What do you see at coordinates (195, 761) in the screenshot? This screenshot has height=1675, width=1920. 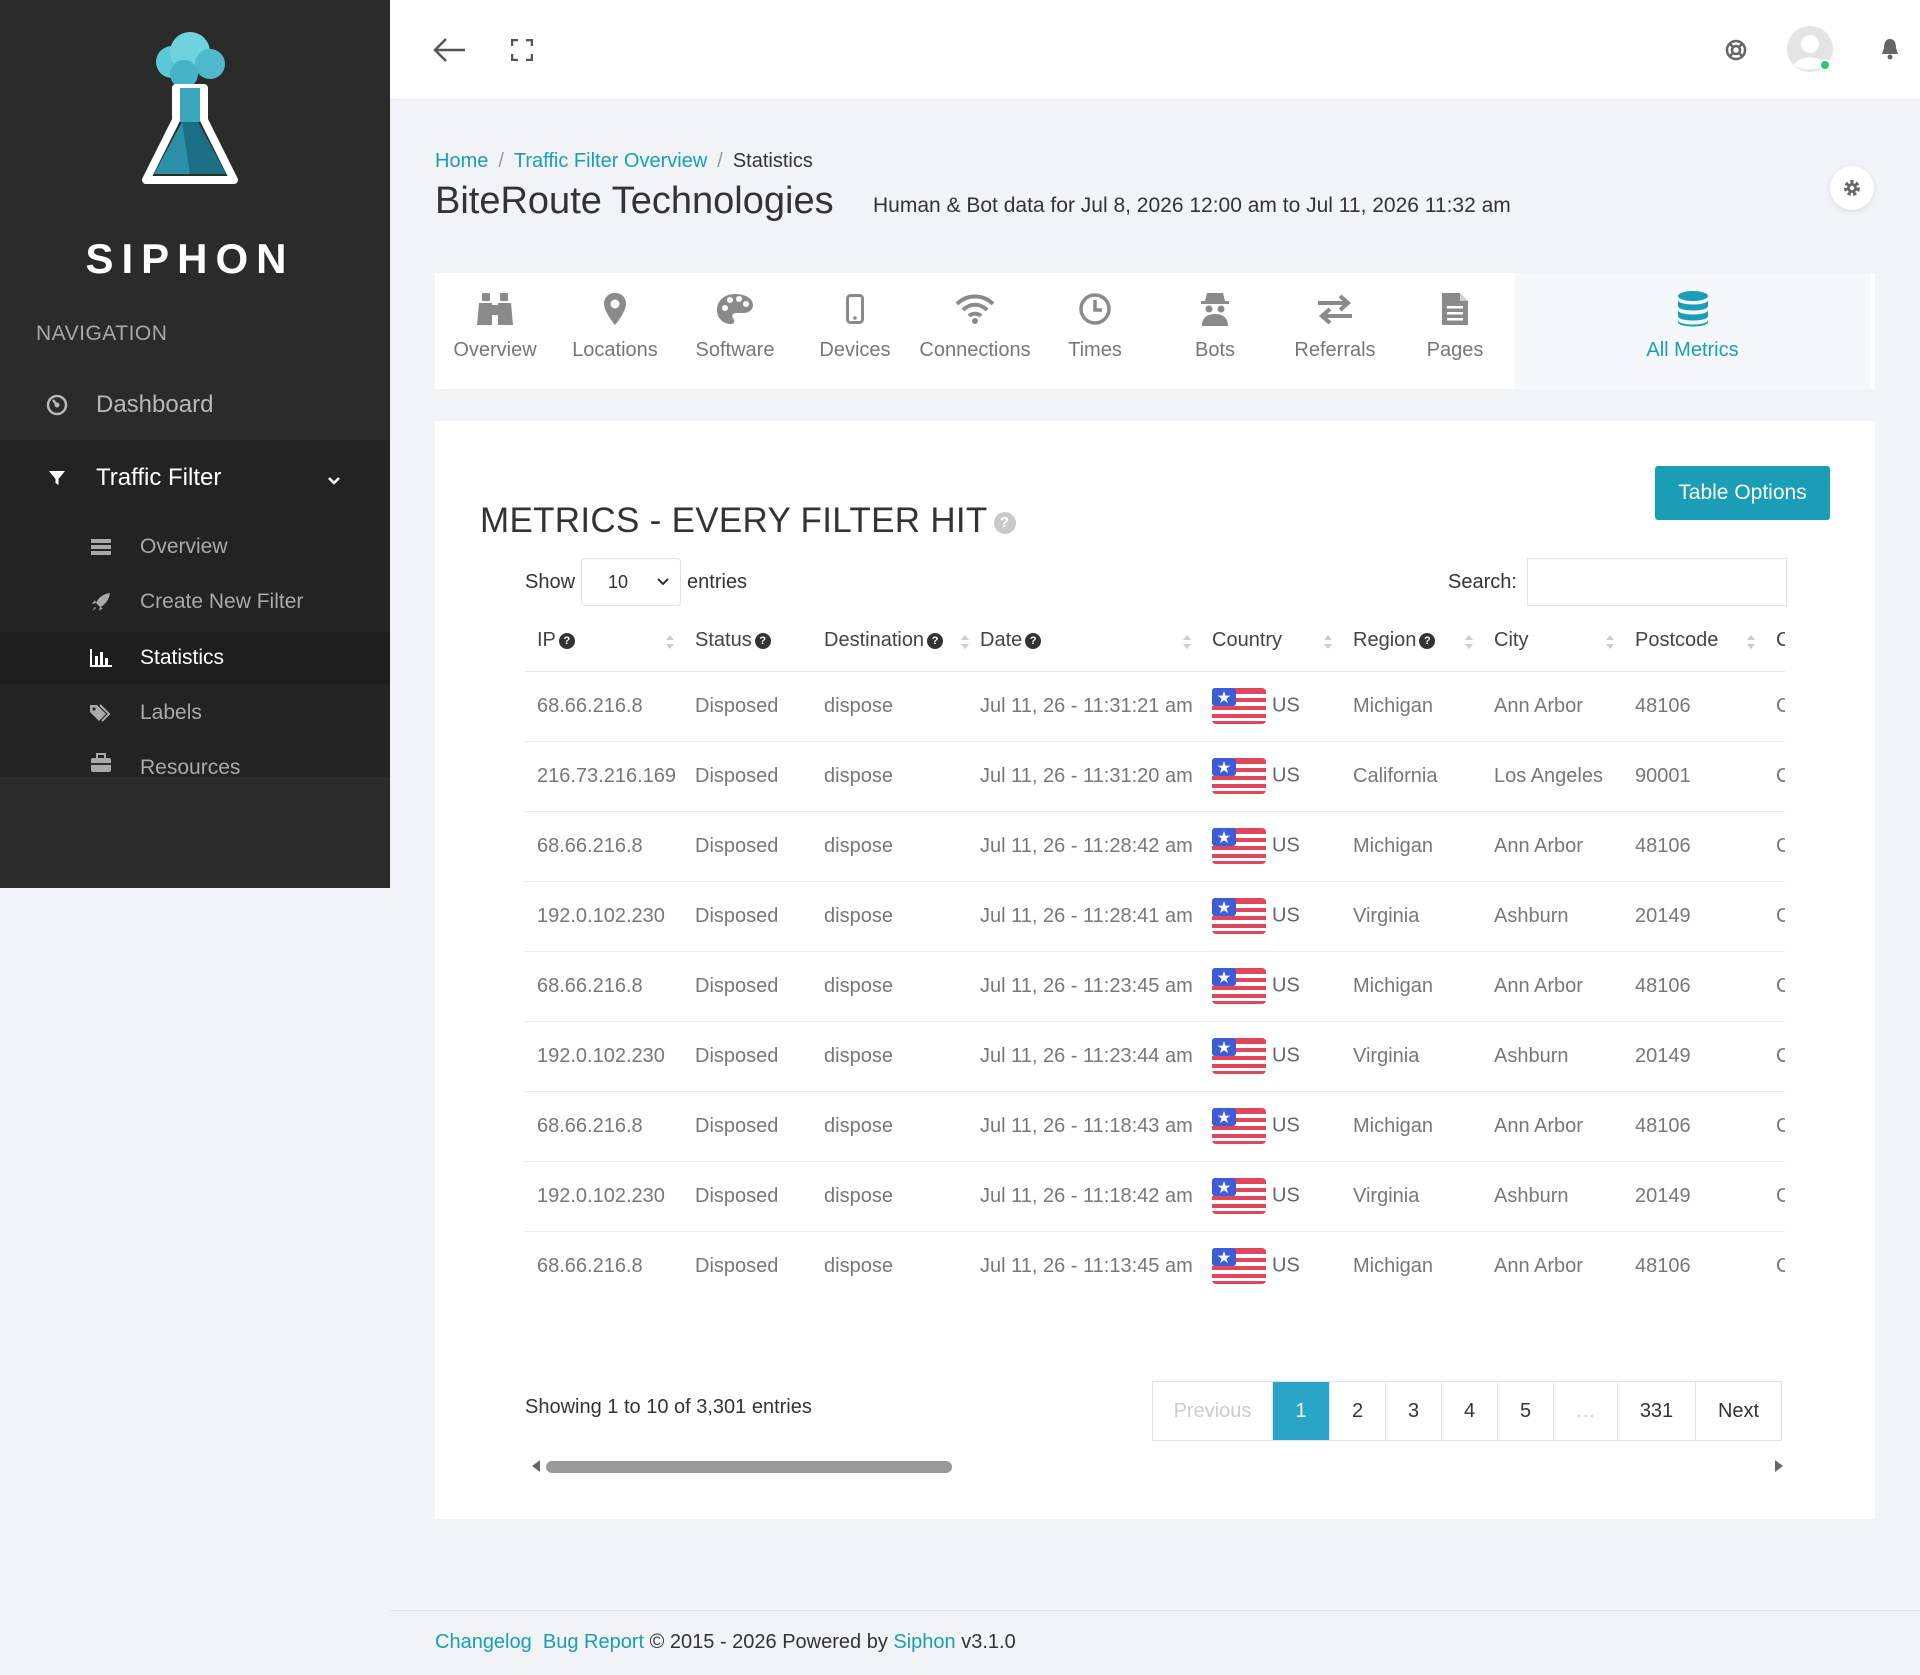 I see `sidebar-sub-resources: Resources` at bounding box center [195, 761].